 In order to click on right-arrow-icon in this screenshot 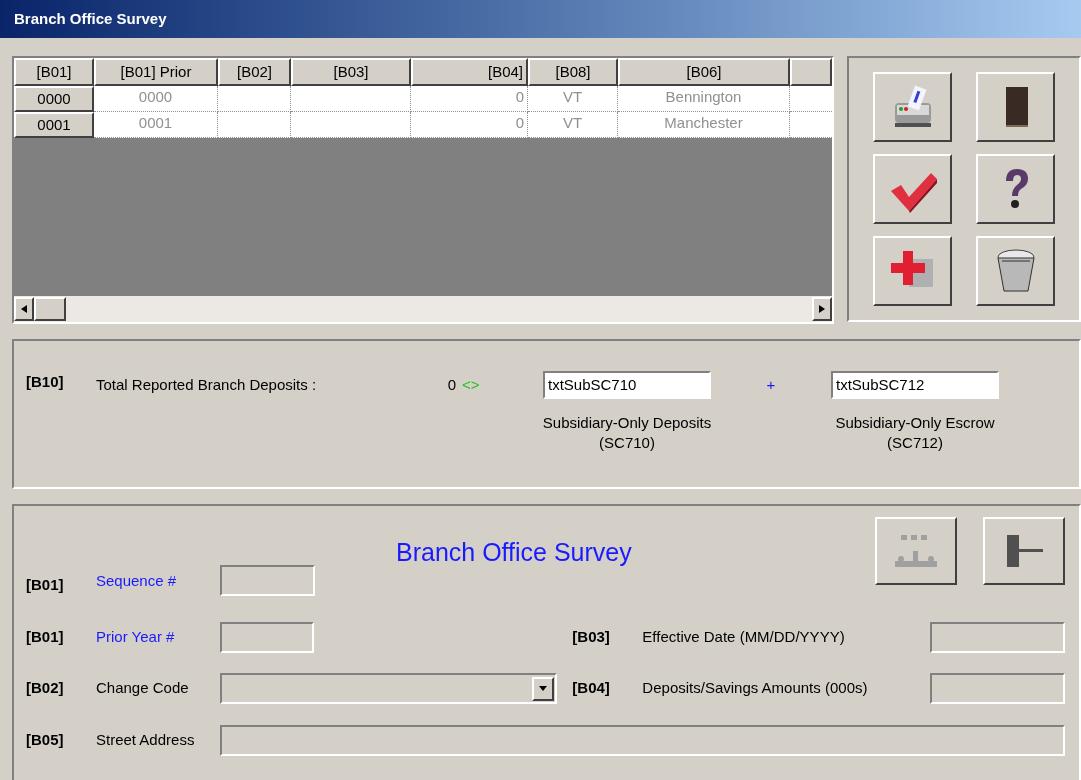, I will do `click(822, 309)`.